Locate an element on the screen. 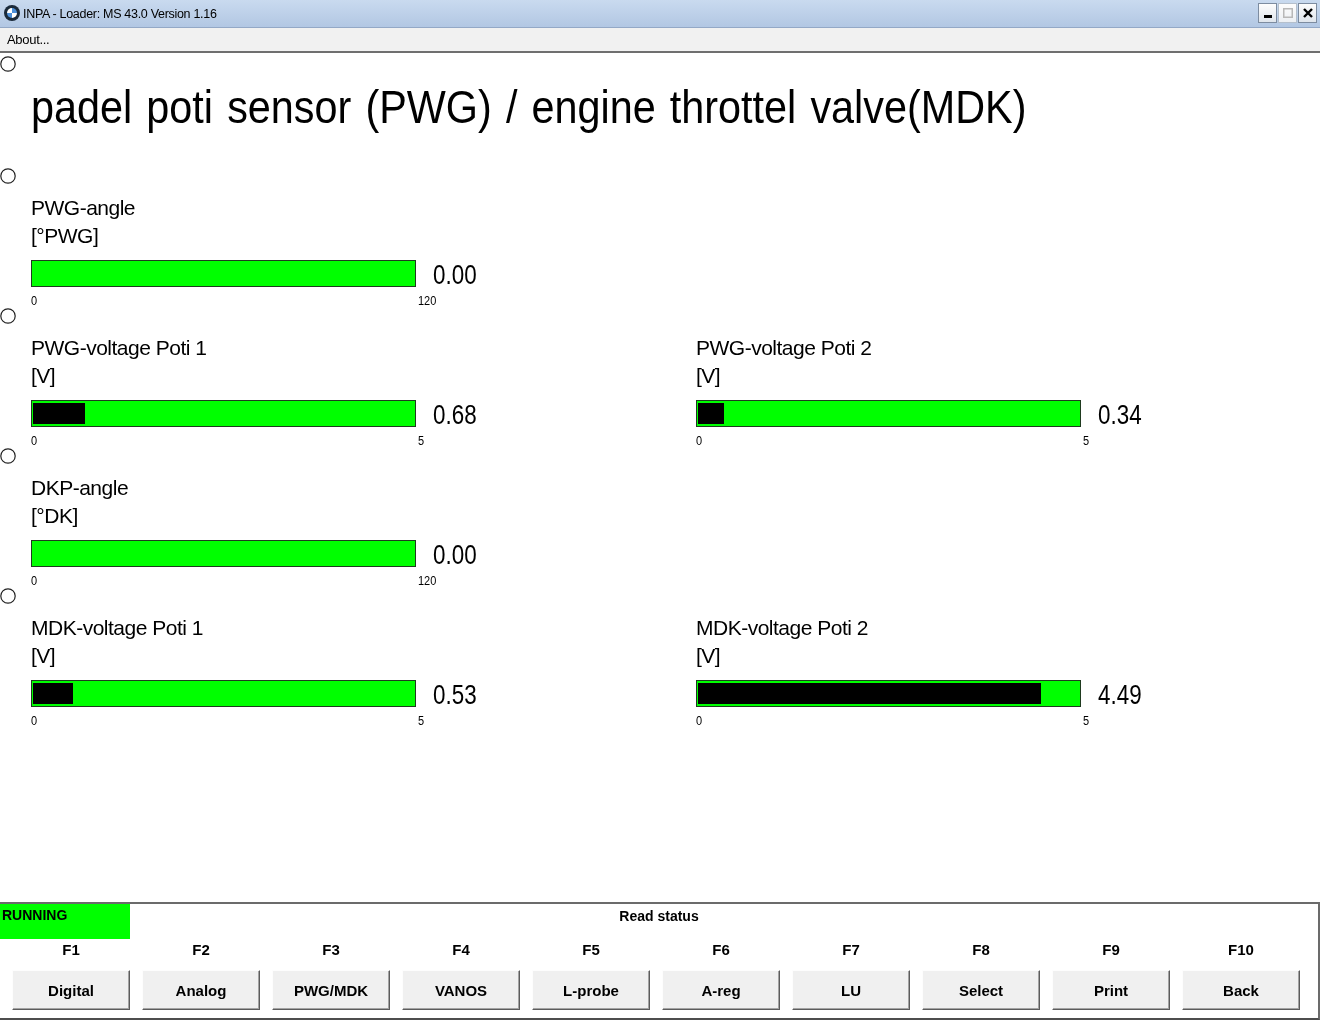  close-button is located at coordinates (1307, 13).